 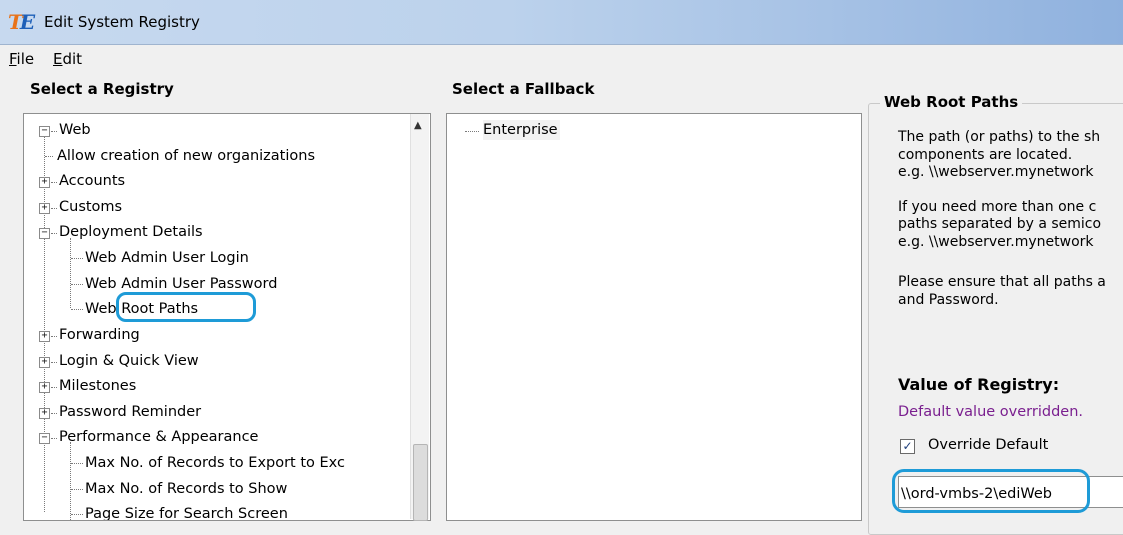 What do you see at coordinates (985, 155) in the screenshot?
I see `description-line: components are located.` at bounding box center [985, 155].